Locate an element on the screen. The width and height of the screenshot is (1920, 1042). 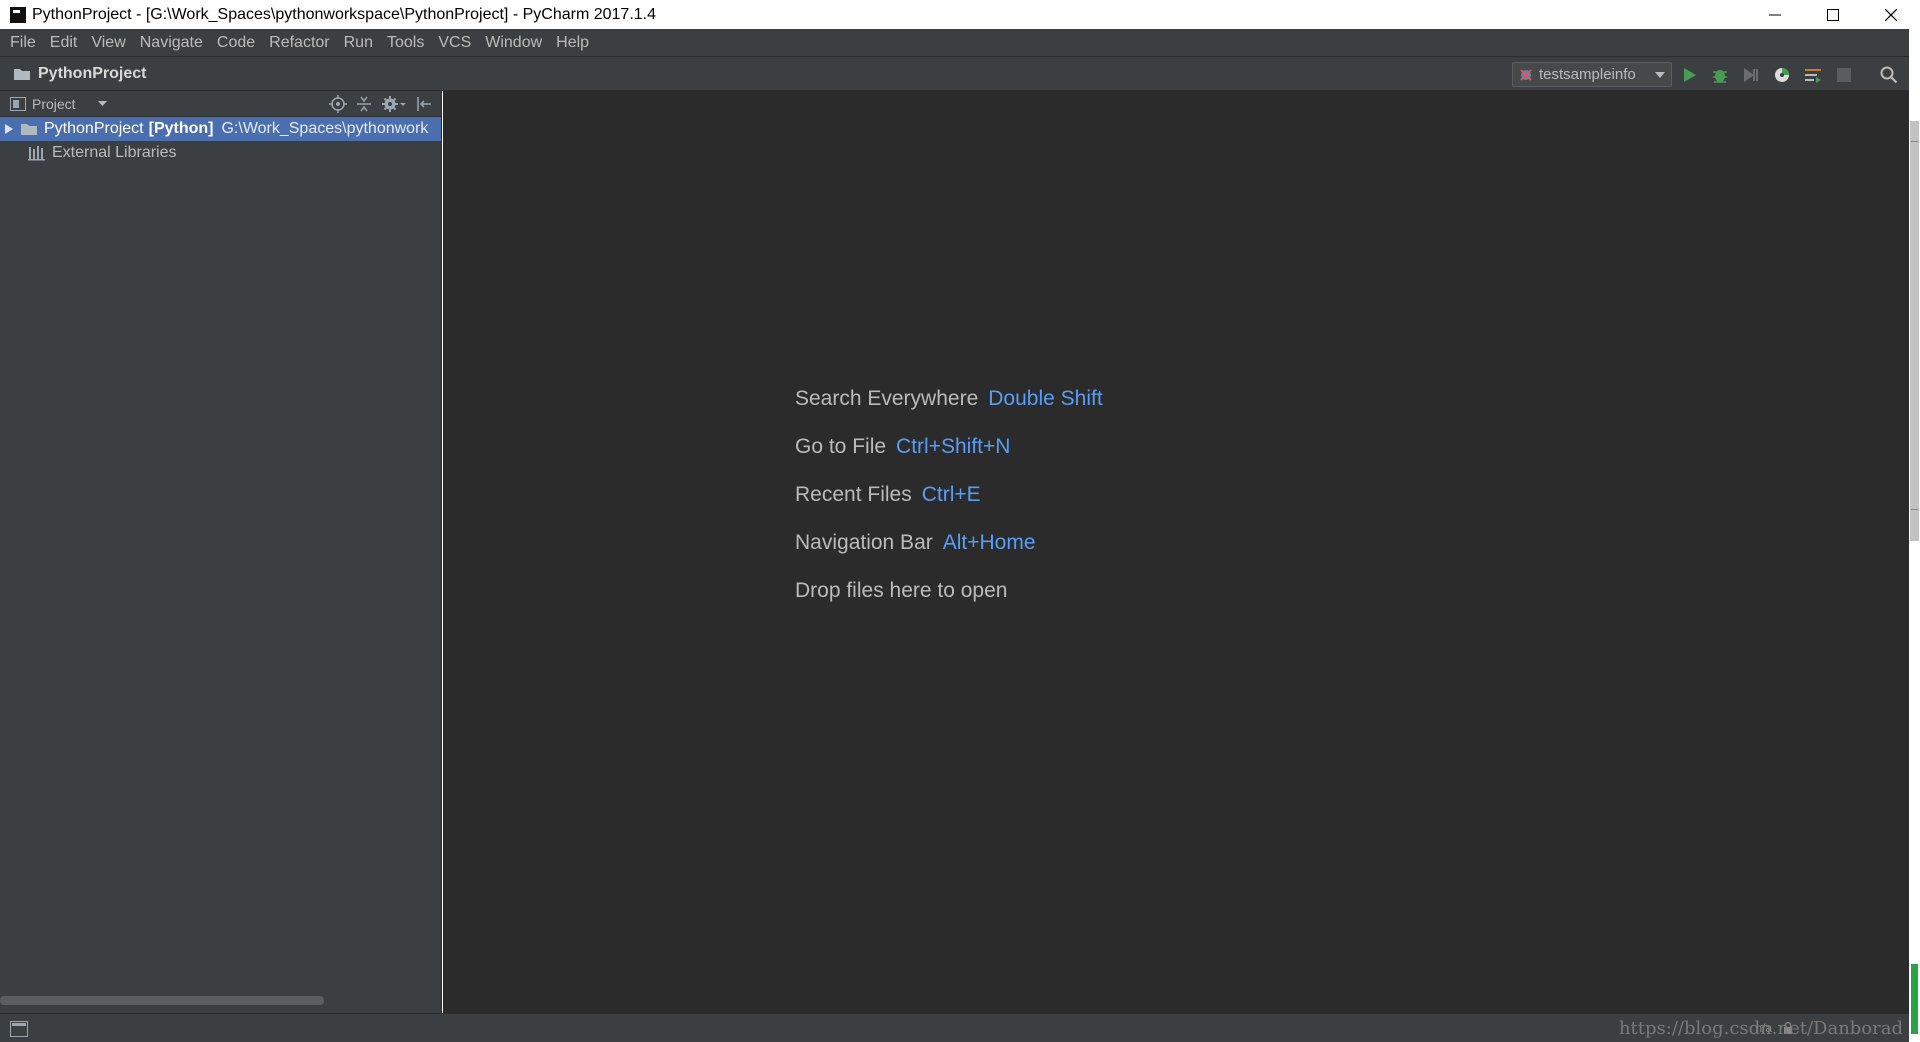
hint-shortcut: Double Shift is located at coordinates (1045, 398).